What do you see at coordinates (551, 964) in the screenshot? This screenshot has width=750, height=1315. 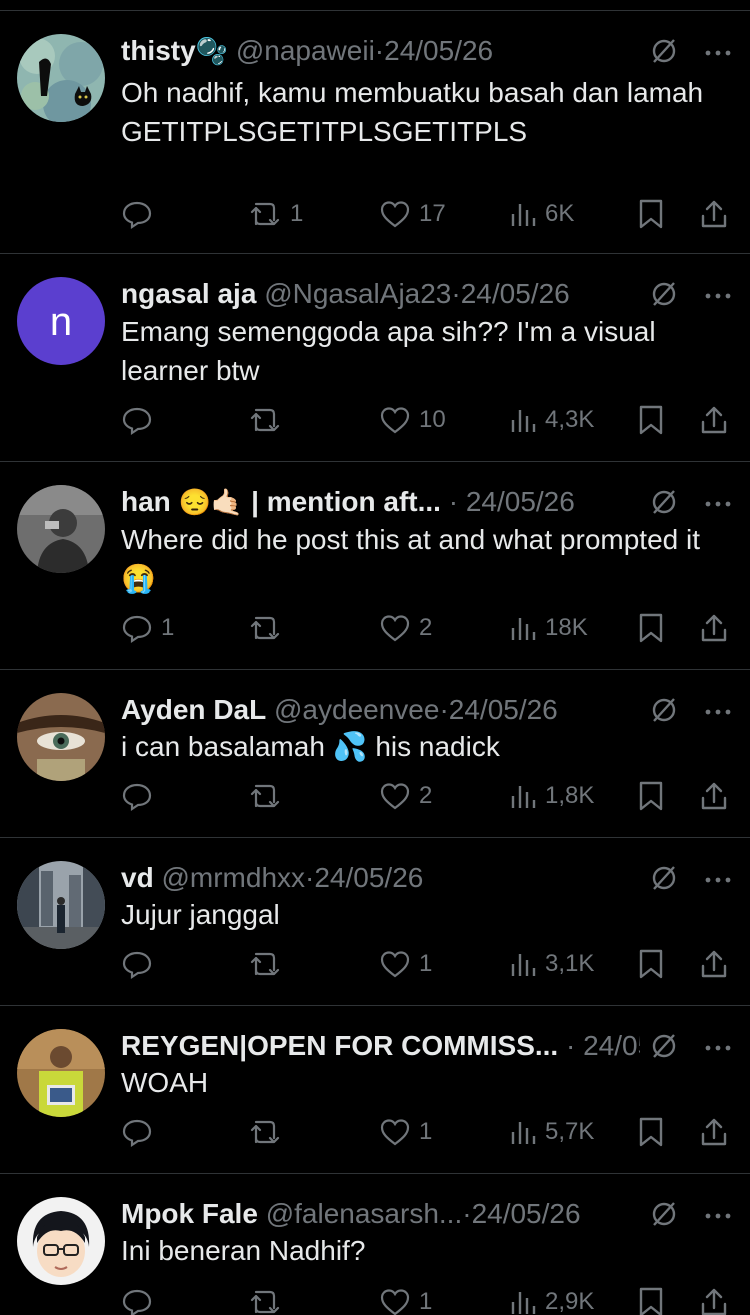 I see `views-button: 3,1K` at bounding box center [551, 964].